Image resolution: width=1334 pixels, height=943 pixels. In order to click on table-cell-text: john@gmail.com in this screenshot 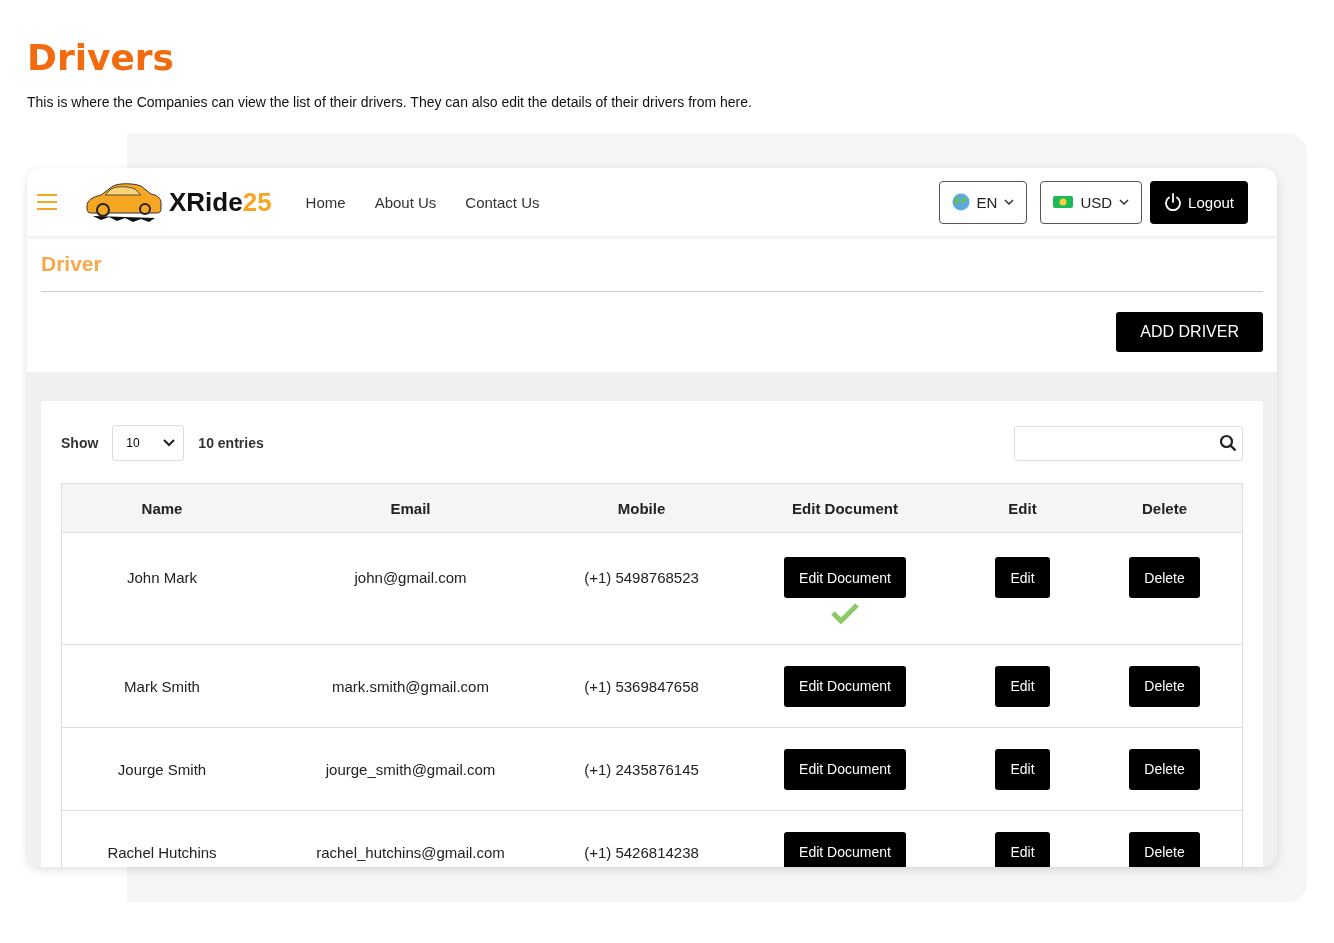, I will do `click(410, 578)`.